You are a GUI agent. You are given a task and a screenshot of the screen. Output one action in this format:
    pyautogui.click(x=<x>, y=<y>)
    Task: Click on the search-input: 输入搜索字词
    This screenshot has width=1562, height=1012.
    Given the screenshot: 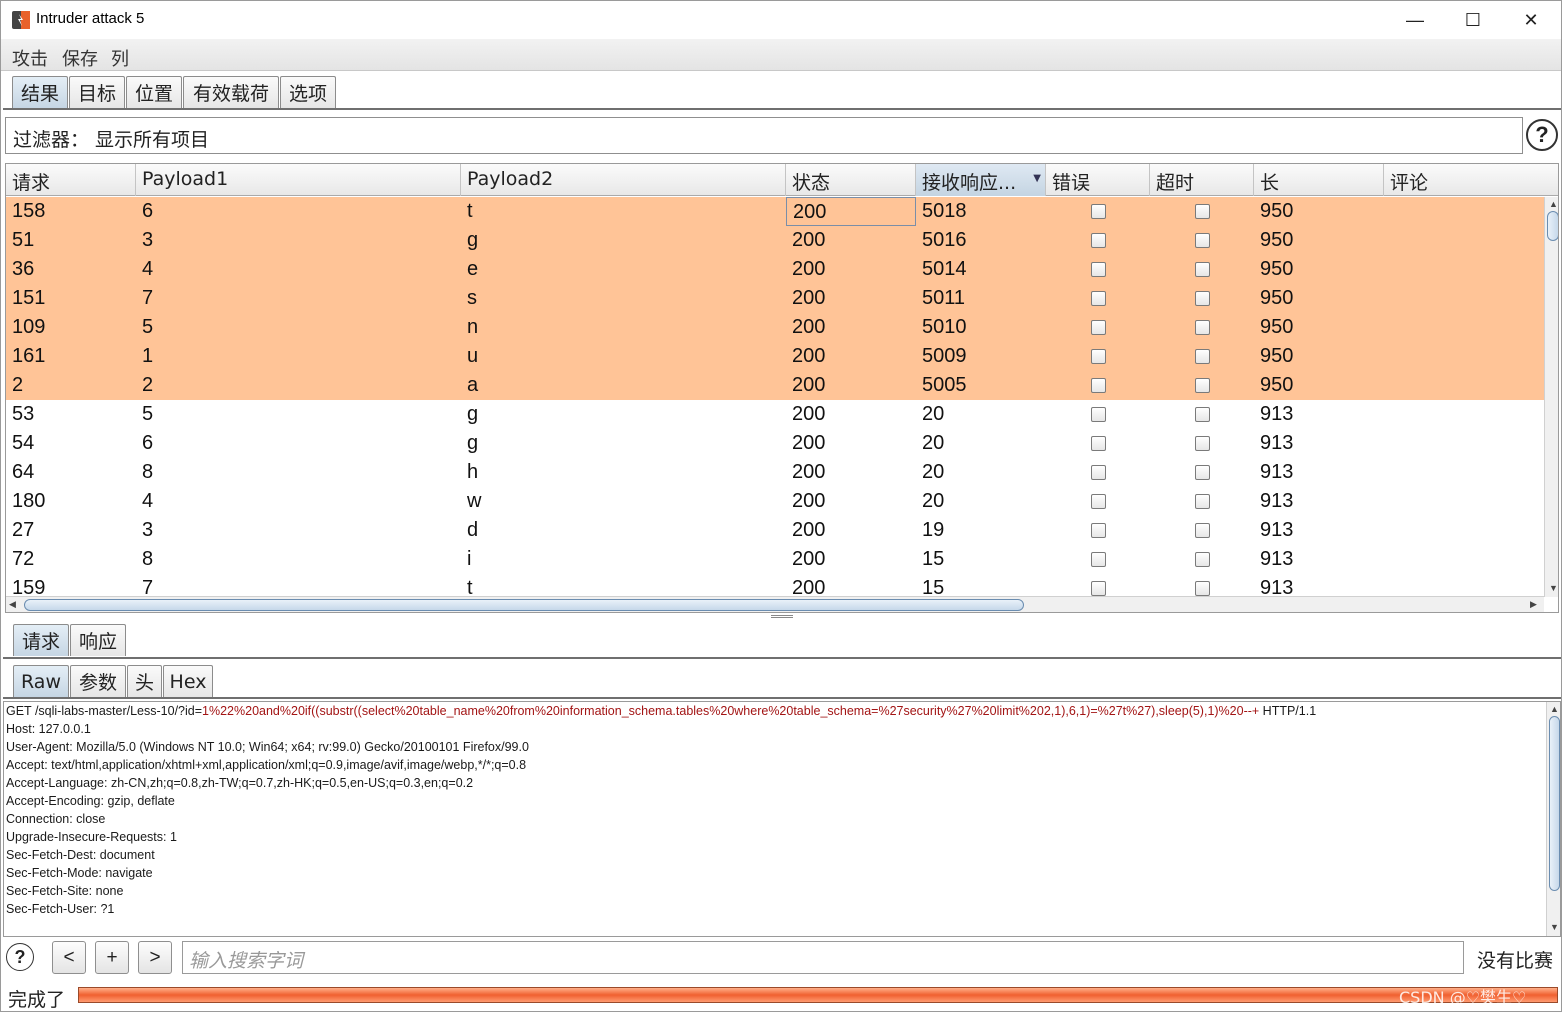 What is the action you would take?
    pyautogui.click(x=823, y=957)
    